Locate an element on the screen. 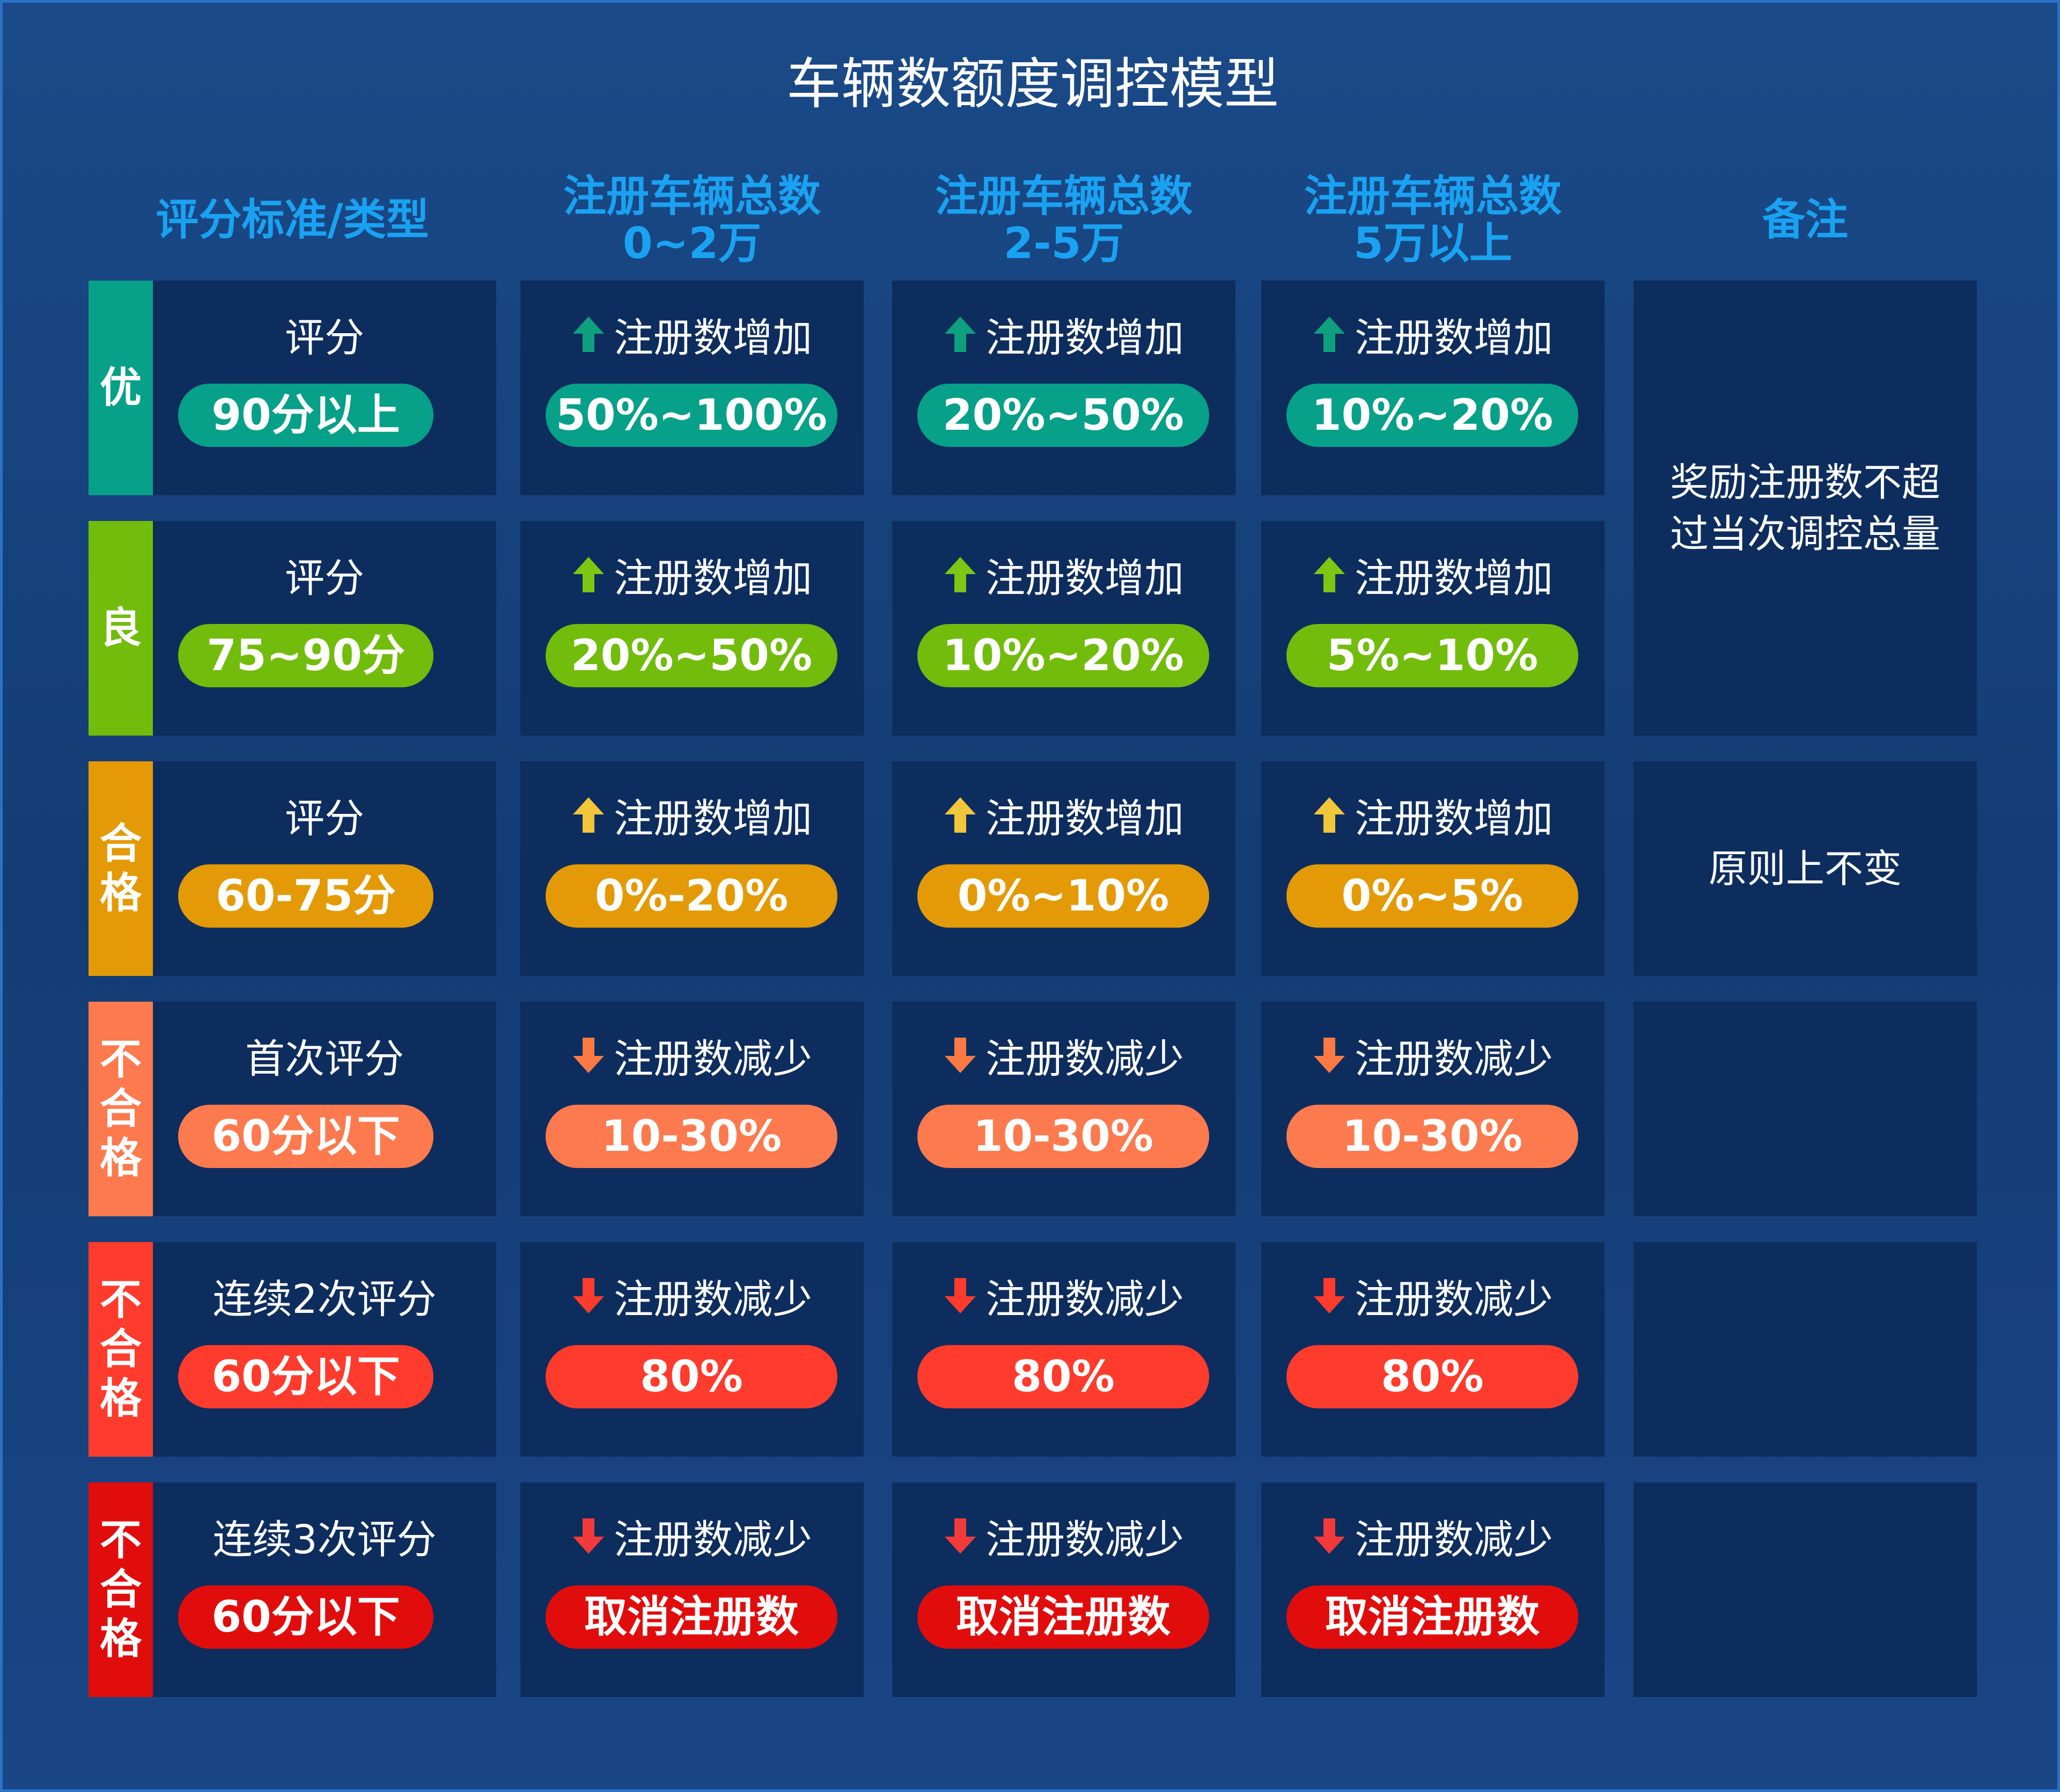 This screenshot has width=2060, height=1792. adjustment-value-badge: 50%~100% is located at coordinates (692, 415).